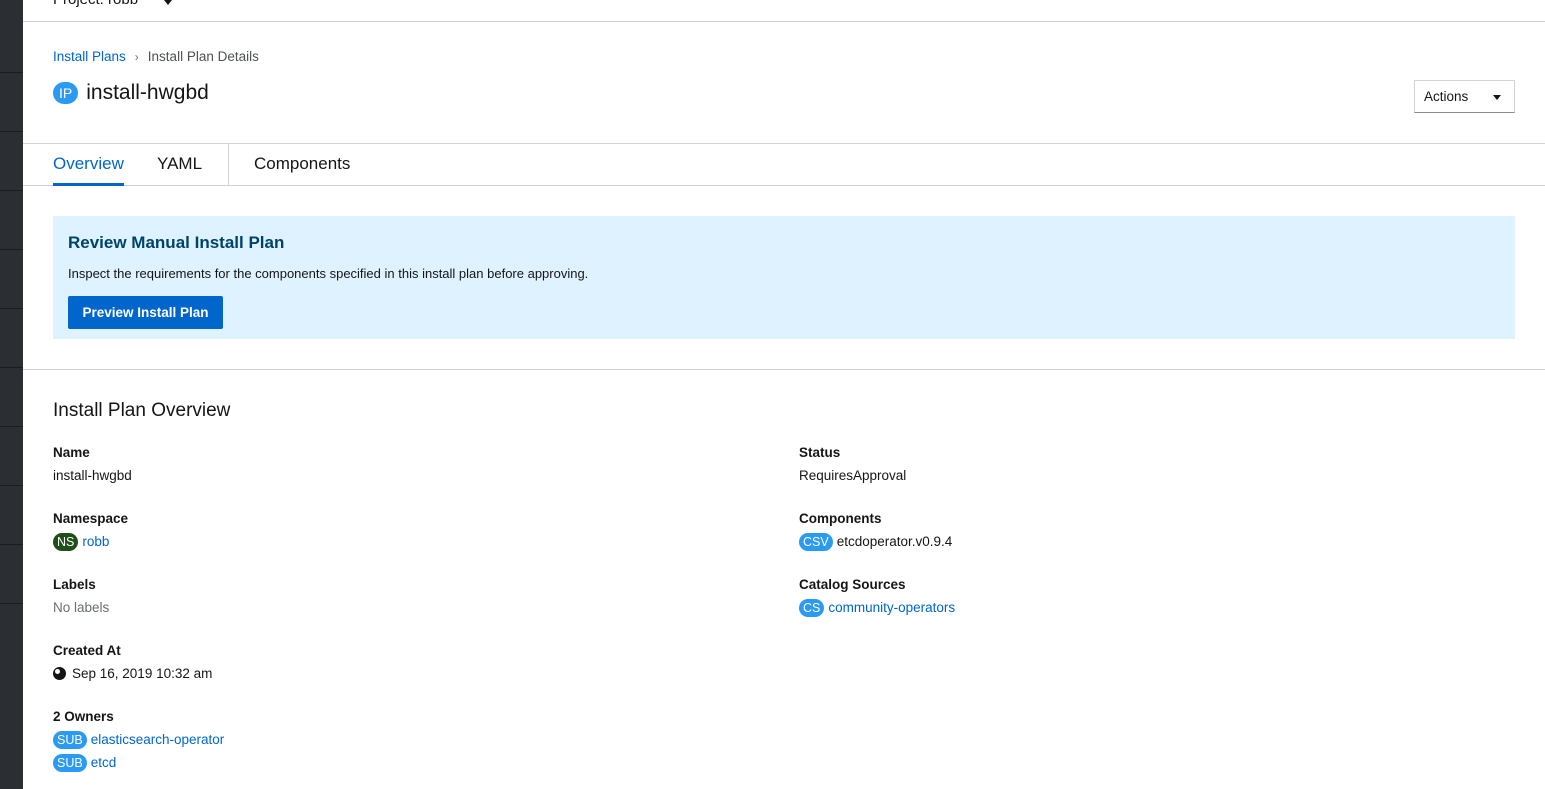  I want to click on catalog-source-link: community-operators, so click(891, 607).